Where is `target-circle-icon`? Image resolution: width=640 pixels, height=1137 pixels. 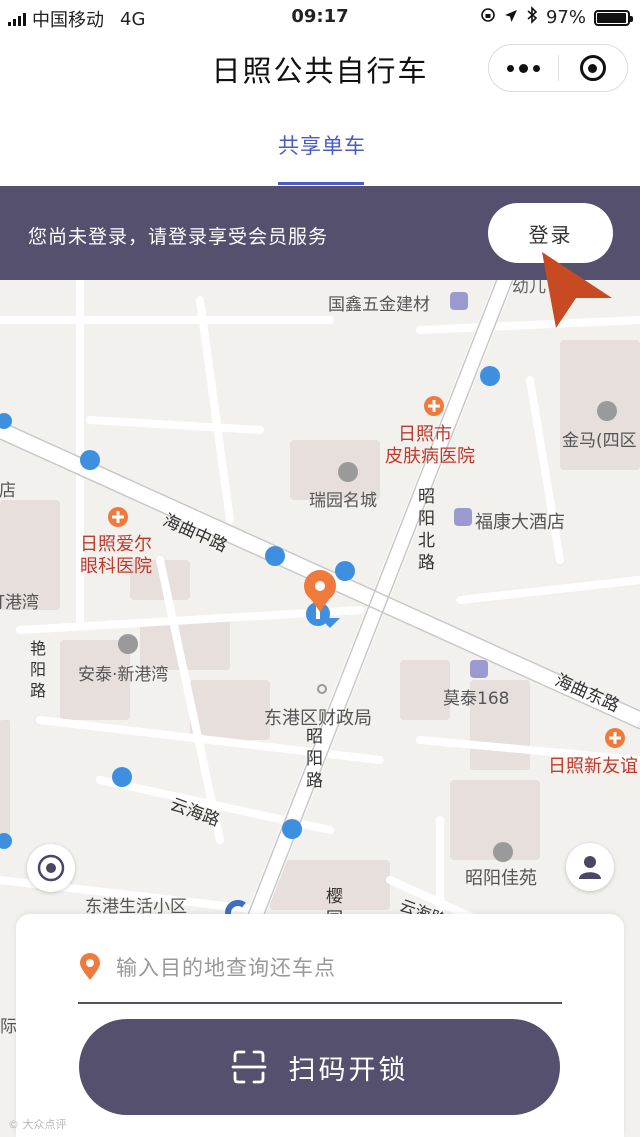
target-circle-icon is located at coordinates (592, 68).